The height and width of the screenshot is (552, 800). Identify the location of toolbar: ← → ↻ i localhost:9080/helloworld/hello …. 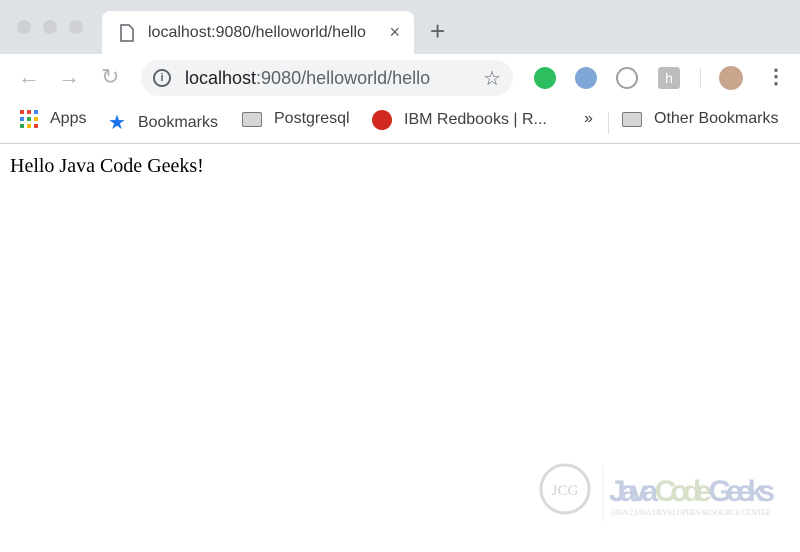
(400, 78).